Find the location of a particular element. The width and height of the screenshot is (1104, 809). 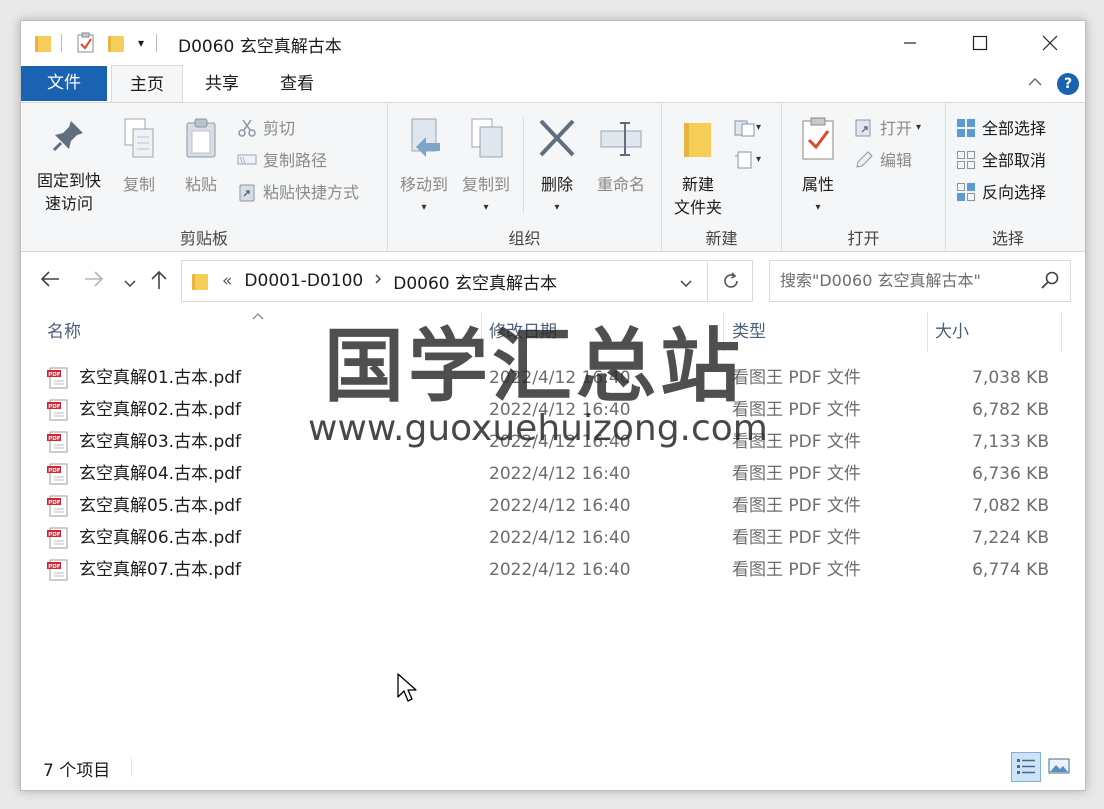

group-label-select: 选择 is located at coordinates (1007, 238).